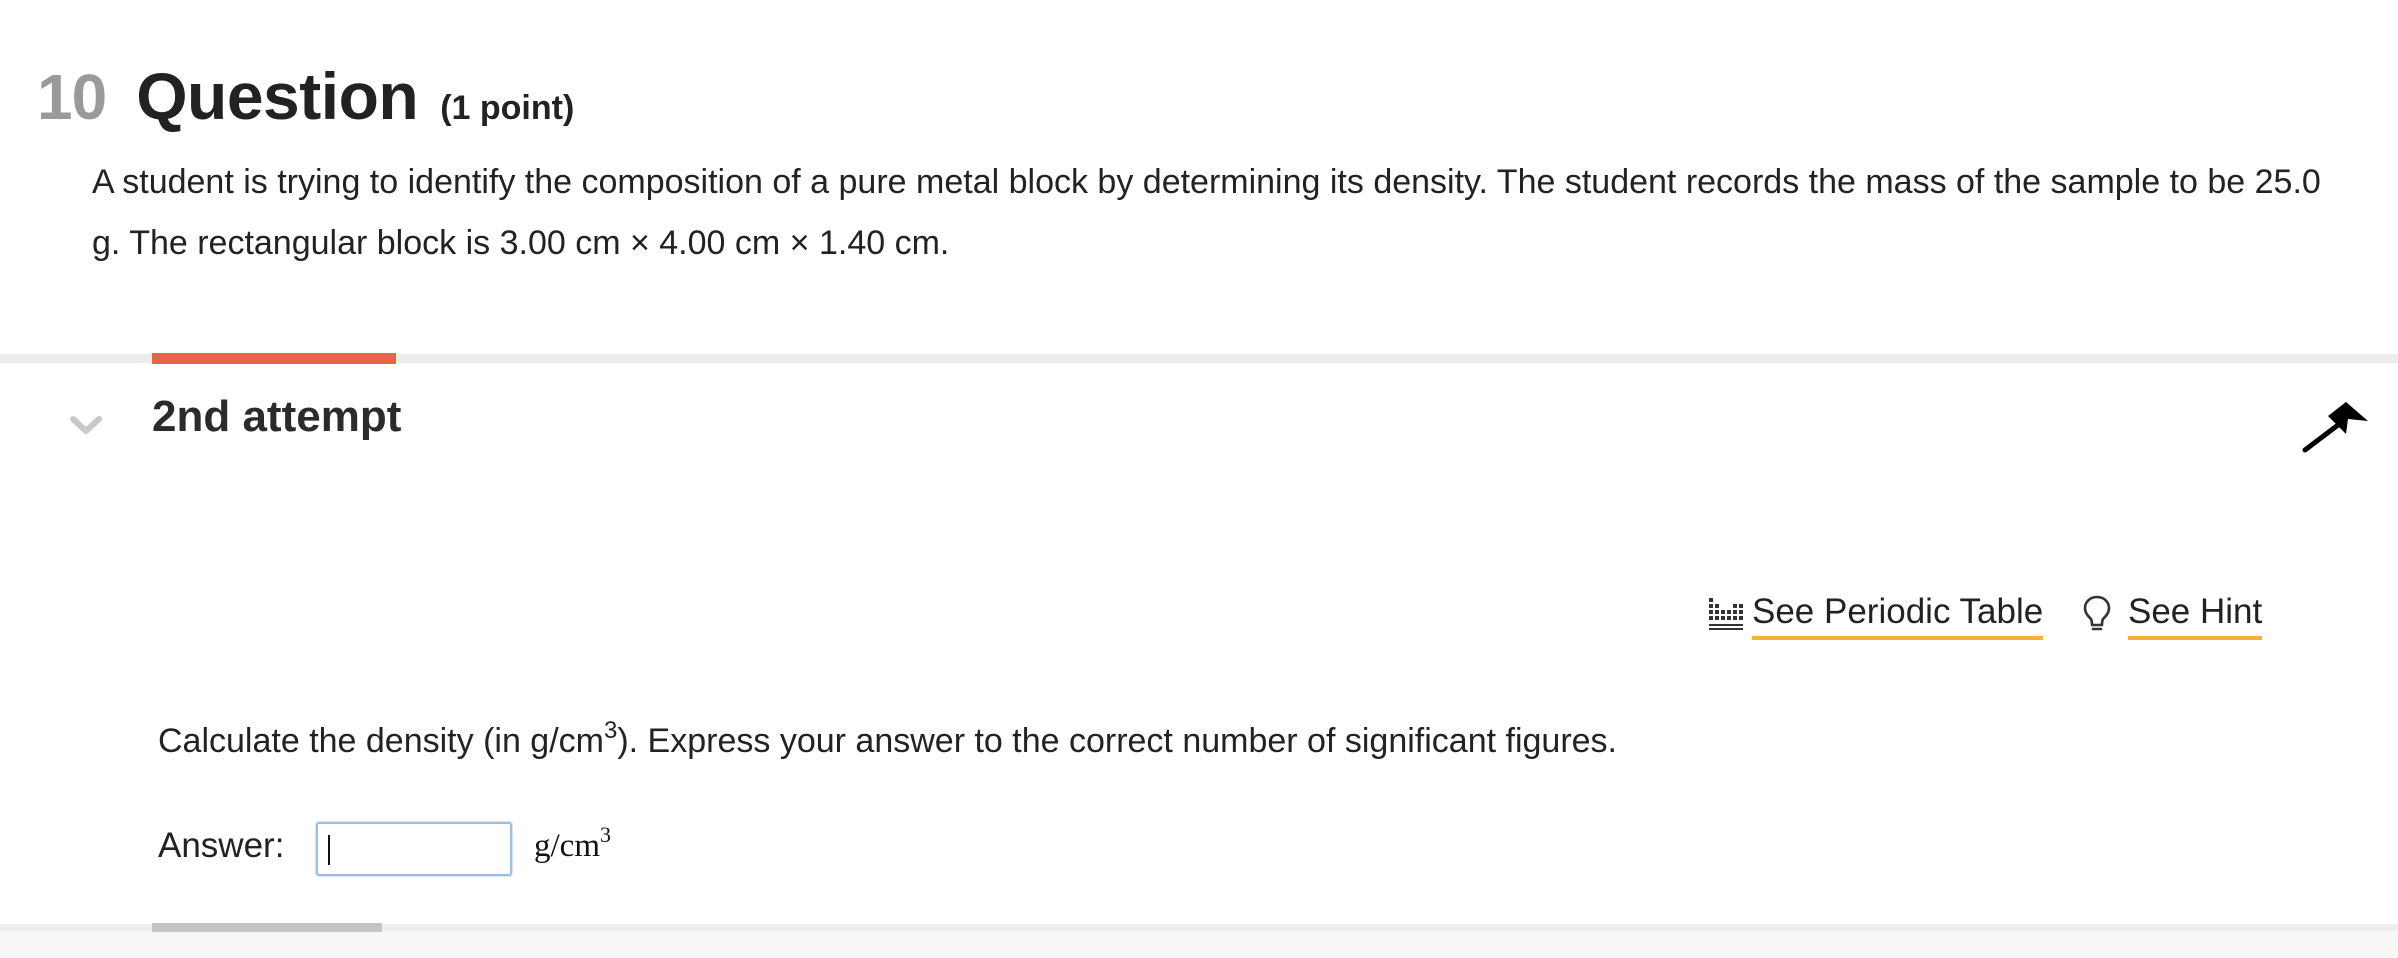 The image size is (2398, 958). I want to click on see-hint-button: See Hint, so click(2172, 616).